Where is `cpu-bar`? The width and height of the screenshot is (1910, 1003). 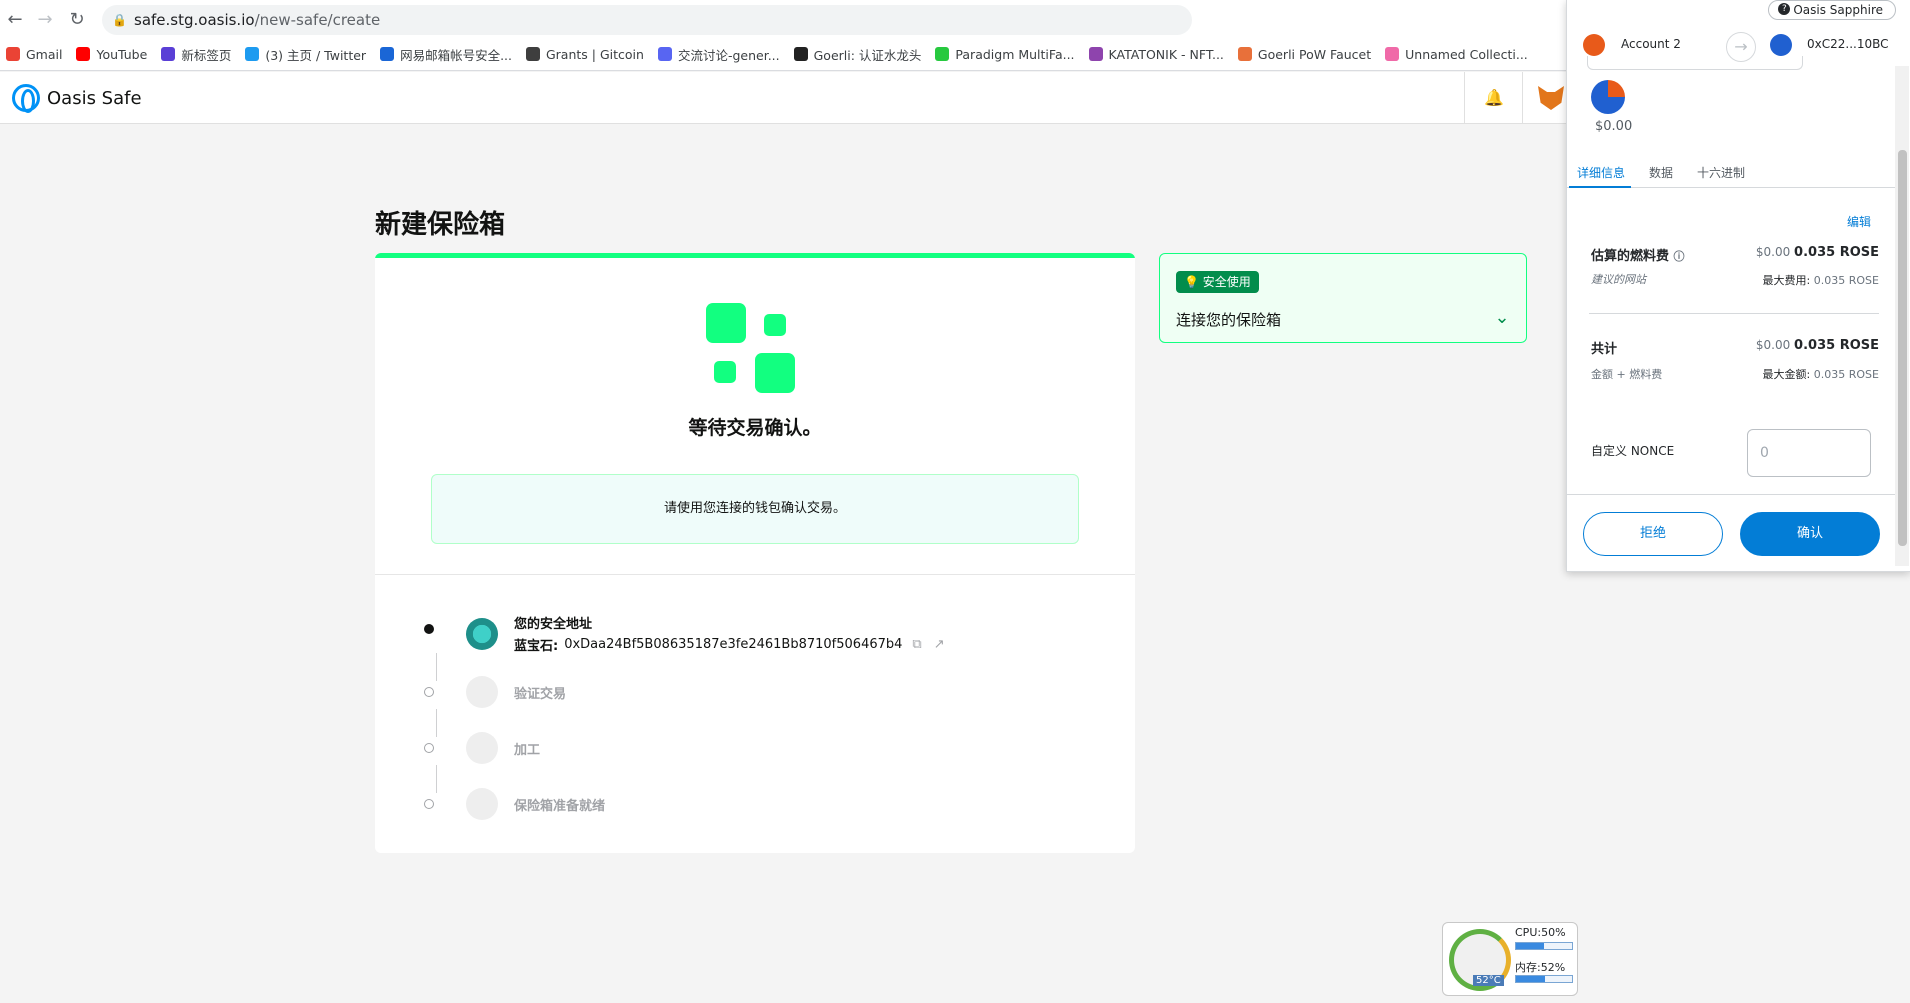
cpu-bar is located at coordinates (1544, 946).